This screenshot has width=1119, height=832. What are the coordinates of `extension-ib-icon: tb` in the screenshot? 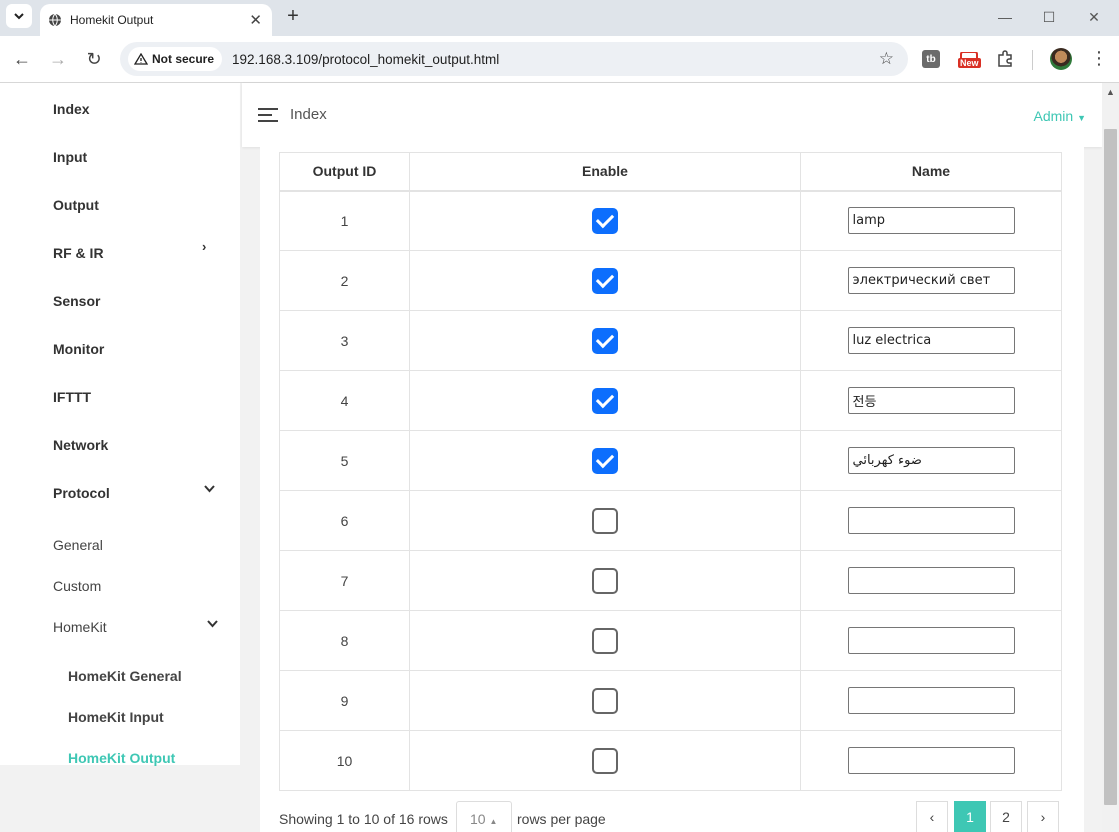 It's located at (931, 59).